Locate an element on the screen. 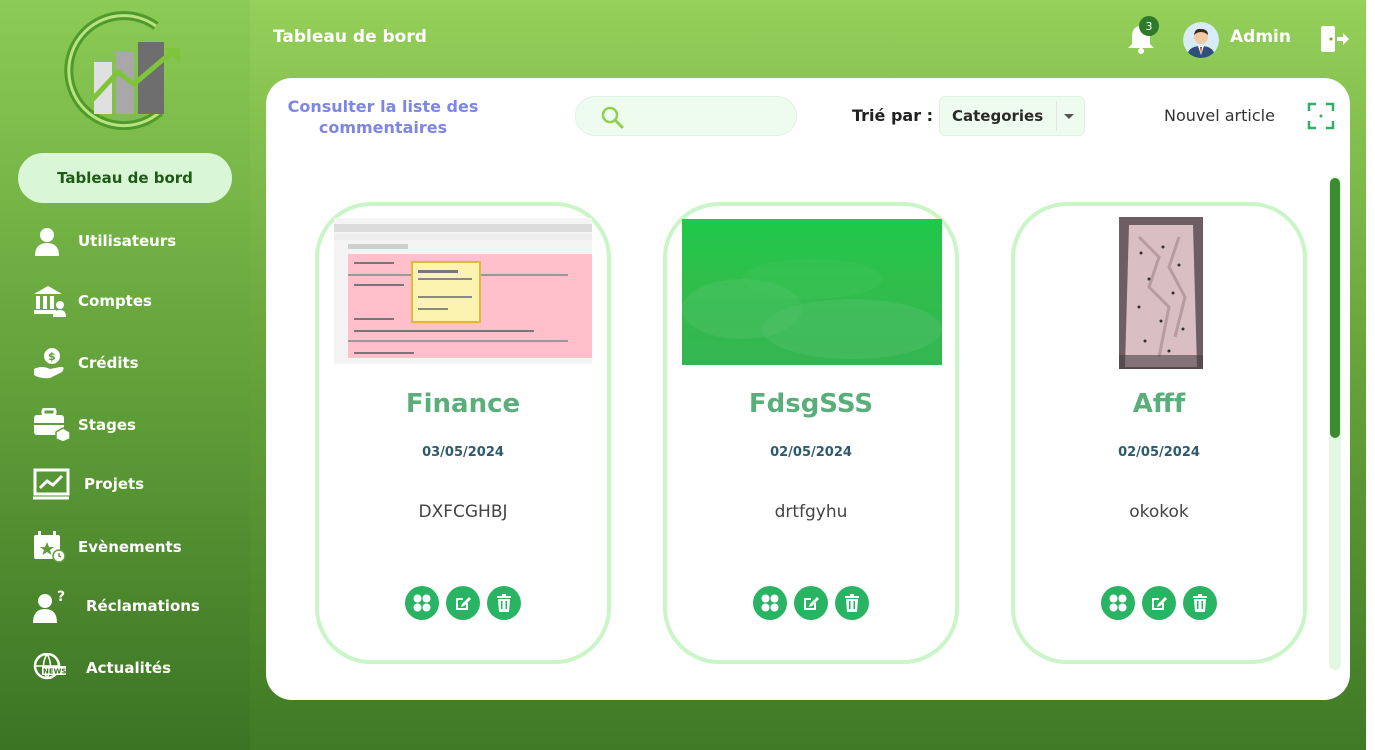 The width and height of the screenshot is (1375, 750). article-description: drtfgyhu is located at coordinates (811, 512).